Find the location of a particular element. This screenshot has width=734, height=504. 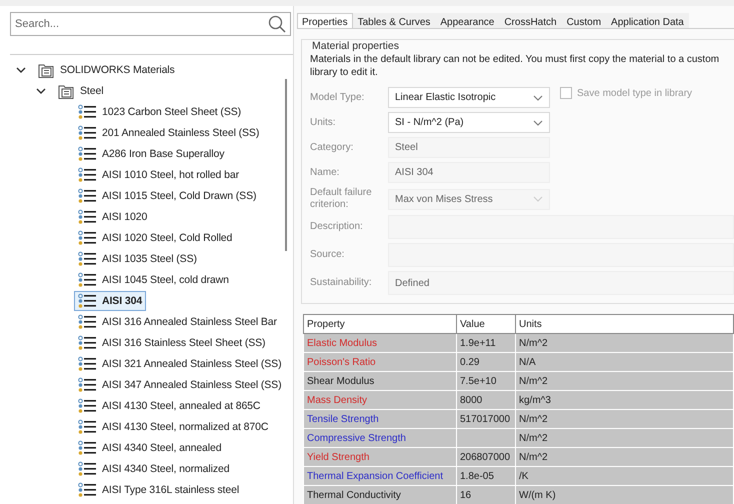

checkbox is located at coordinates (566, 93).